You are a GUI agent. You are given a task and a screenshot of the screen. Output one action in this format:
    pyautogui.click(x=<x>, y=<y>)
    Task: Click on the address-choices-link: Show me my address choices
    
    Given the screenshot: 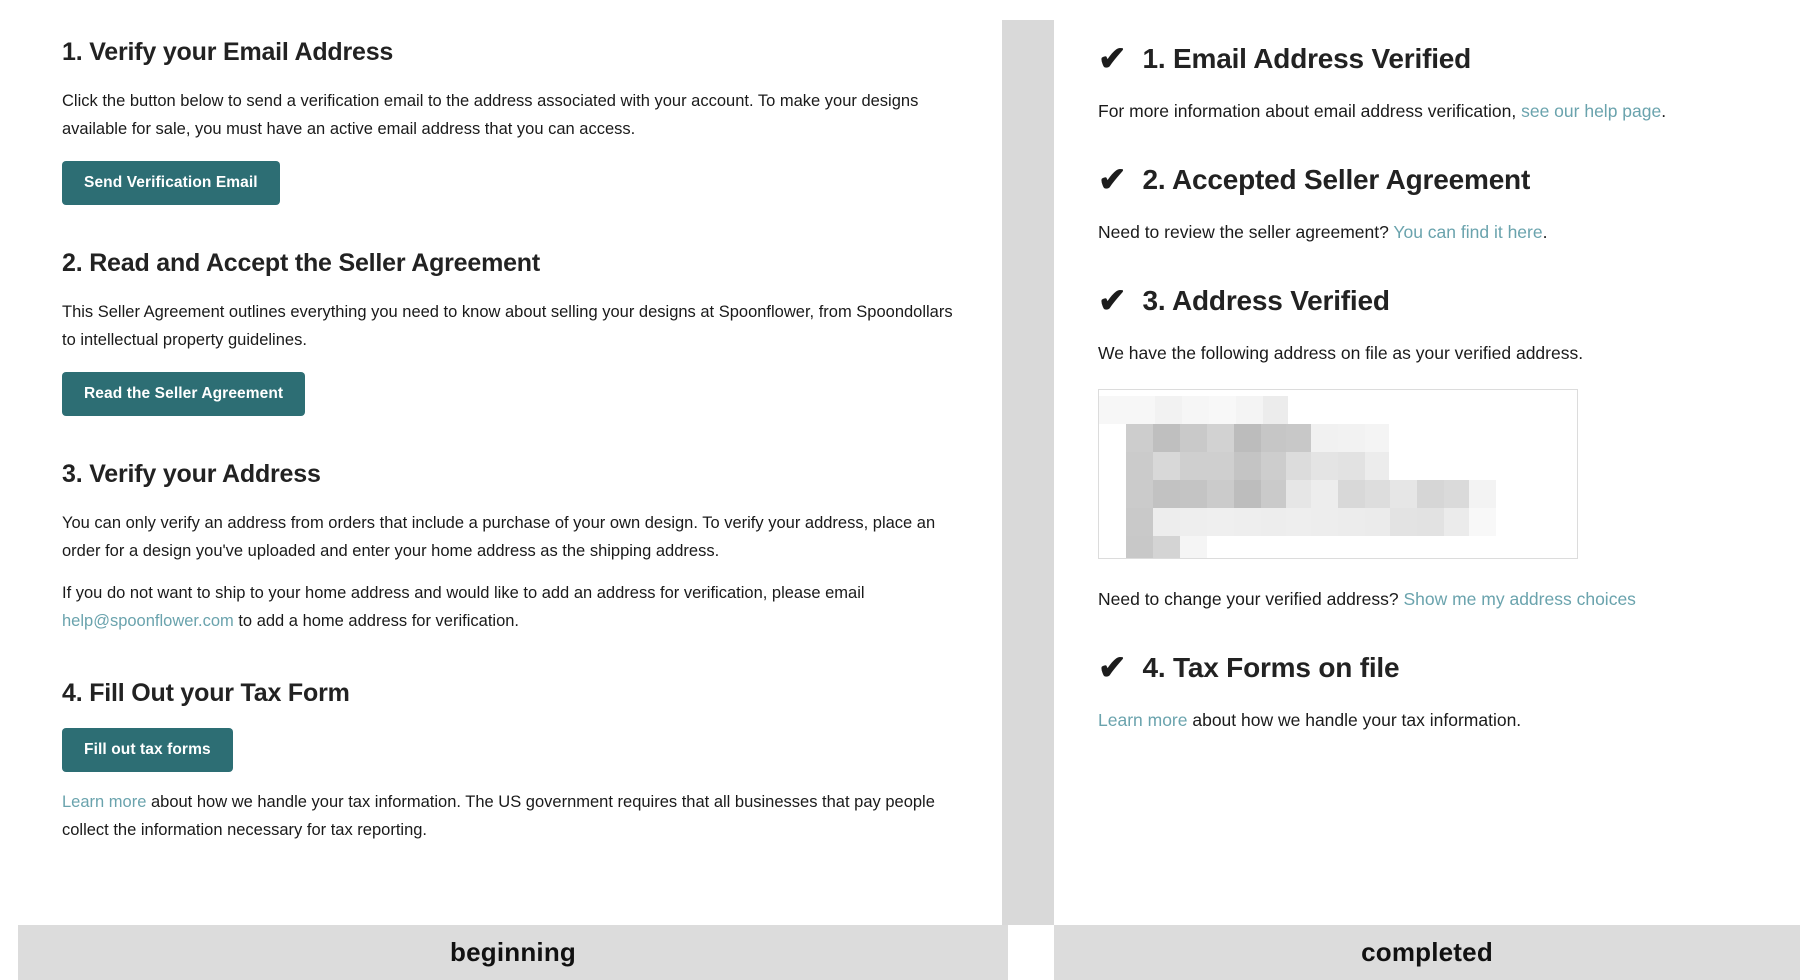 What is the action you would take?
    pyautogui.click(x=1519, y=599)
    